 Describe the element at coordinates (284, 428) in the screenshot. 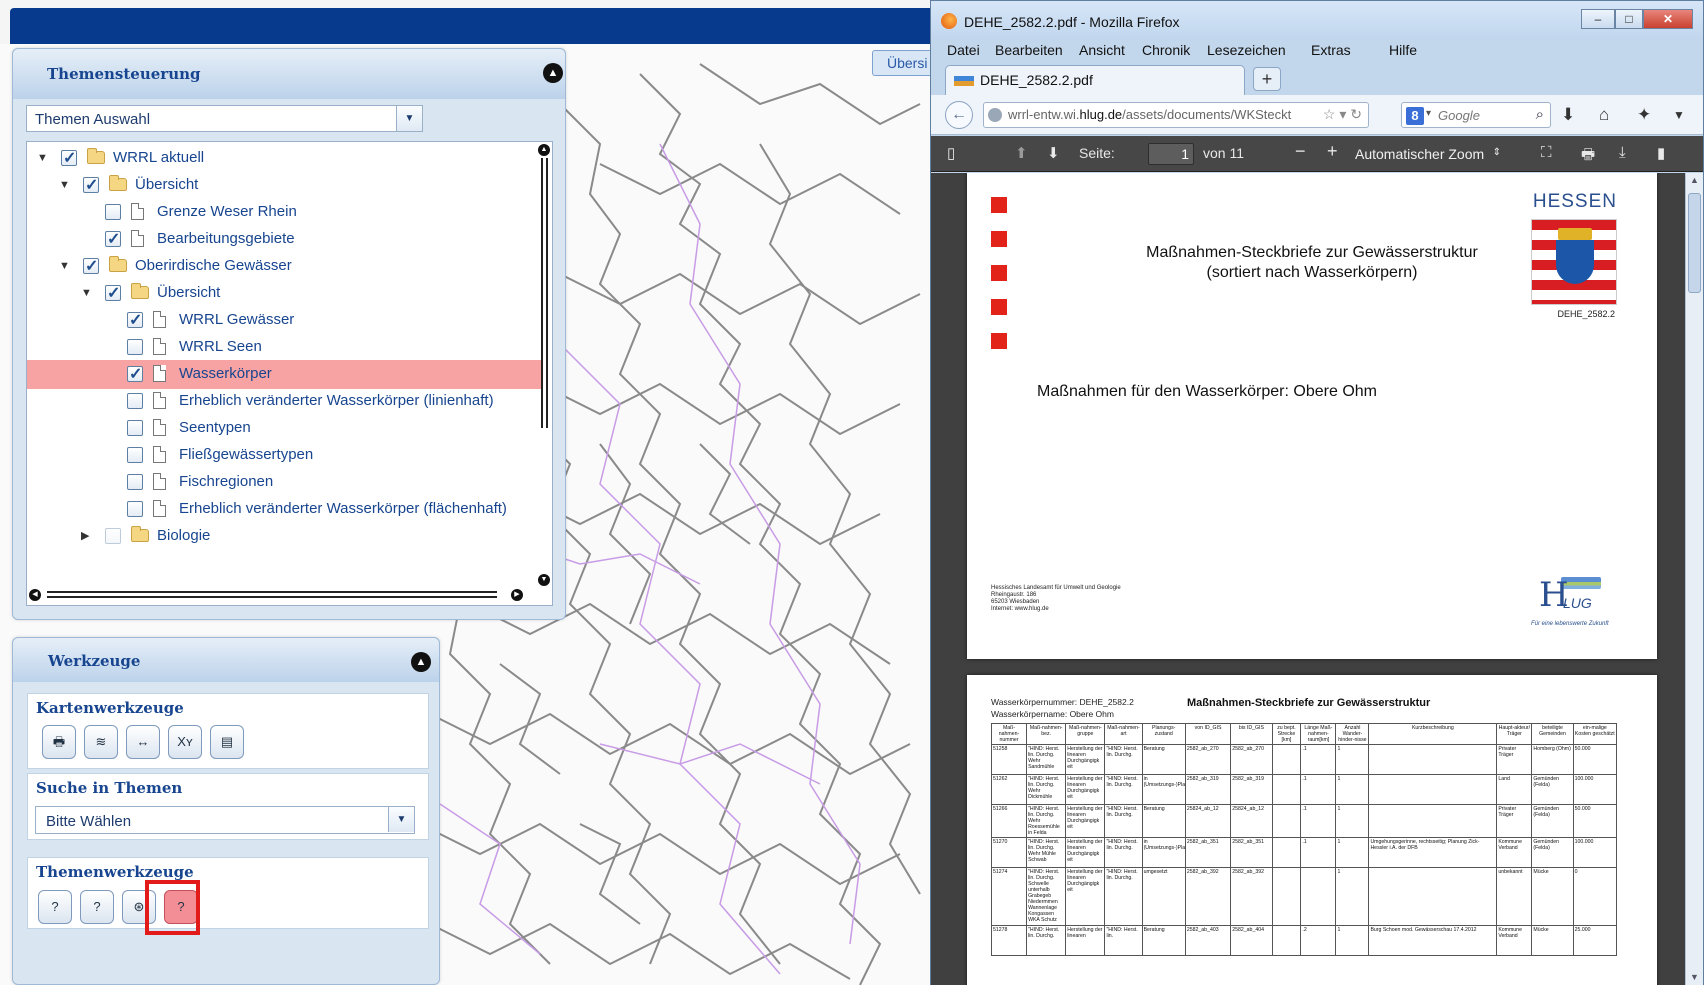

I see `tree-item: Seentypen` at that location.